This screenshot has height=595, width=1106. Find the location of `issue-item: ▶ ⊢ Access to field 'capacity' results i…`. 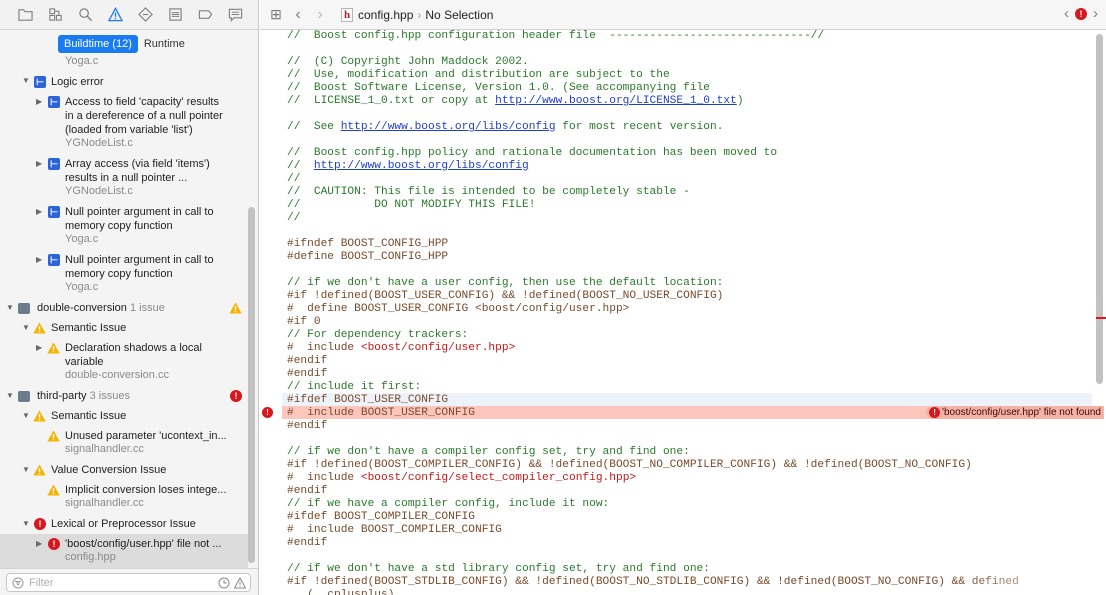

issue-item: ▶ ⊢ Access to field 'capacity' results i… is located at coordinates (124, 124).